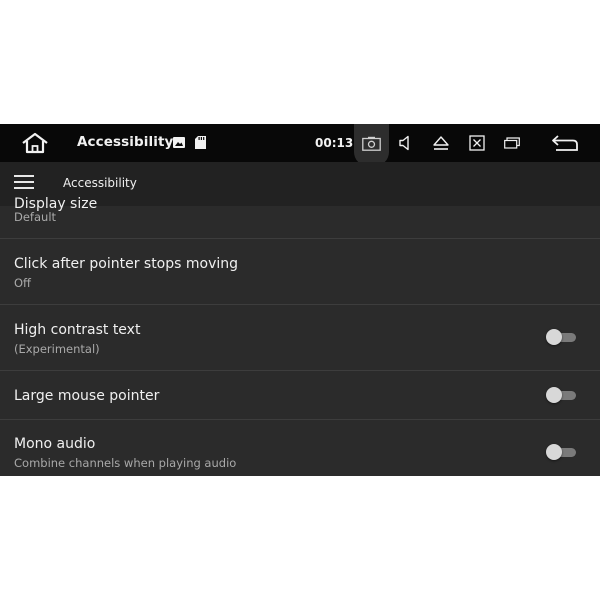  What do you see at coordinates (100, 183) in the screenshot?
I see `page-title: Accessibility` at bounding box center [100, 183].